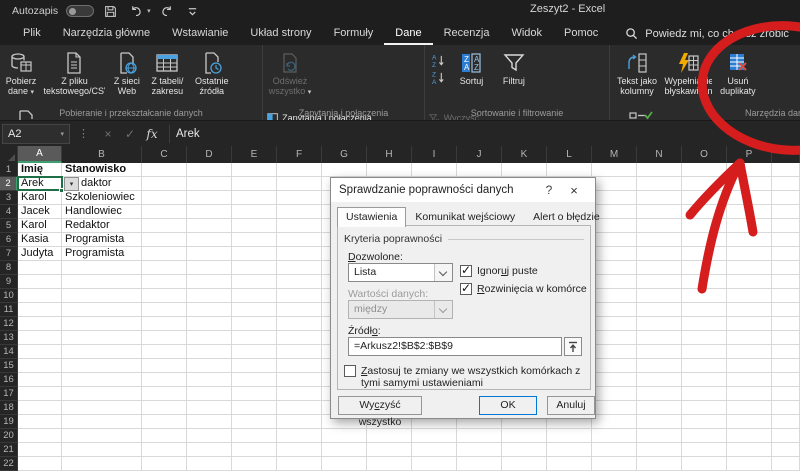 The height and width of the screenshot is (472, 800). Describe the element at coordinates (524, 154) in the screenshot. I see `column-header-K: K` at that location.